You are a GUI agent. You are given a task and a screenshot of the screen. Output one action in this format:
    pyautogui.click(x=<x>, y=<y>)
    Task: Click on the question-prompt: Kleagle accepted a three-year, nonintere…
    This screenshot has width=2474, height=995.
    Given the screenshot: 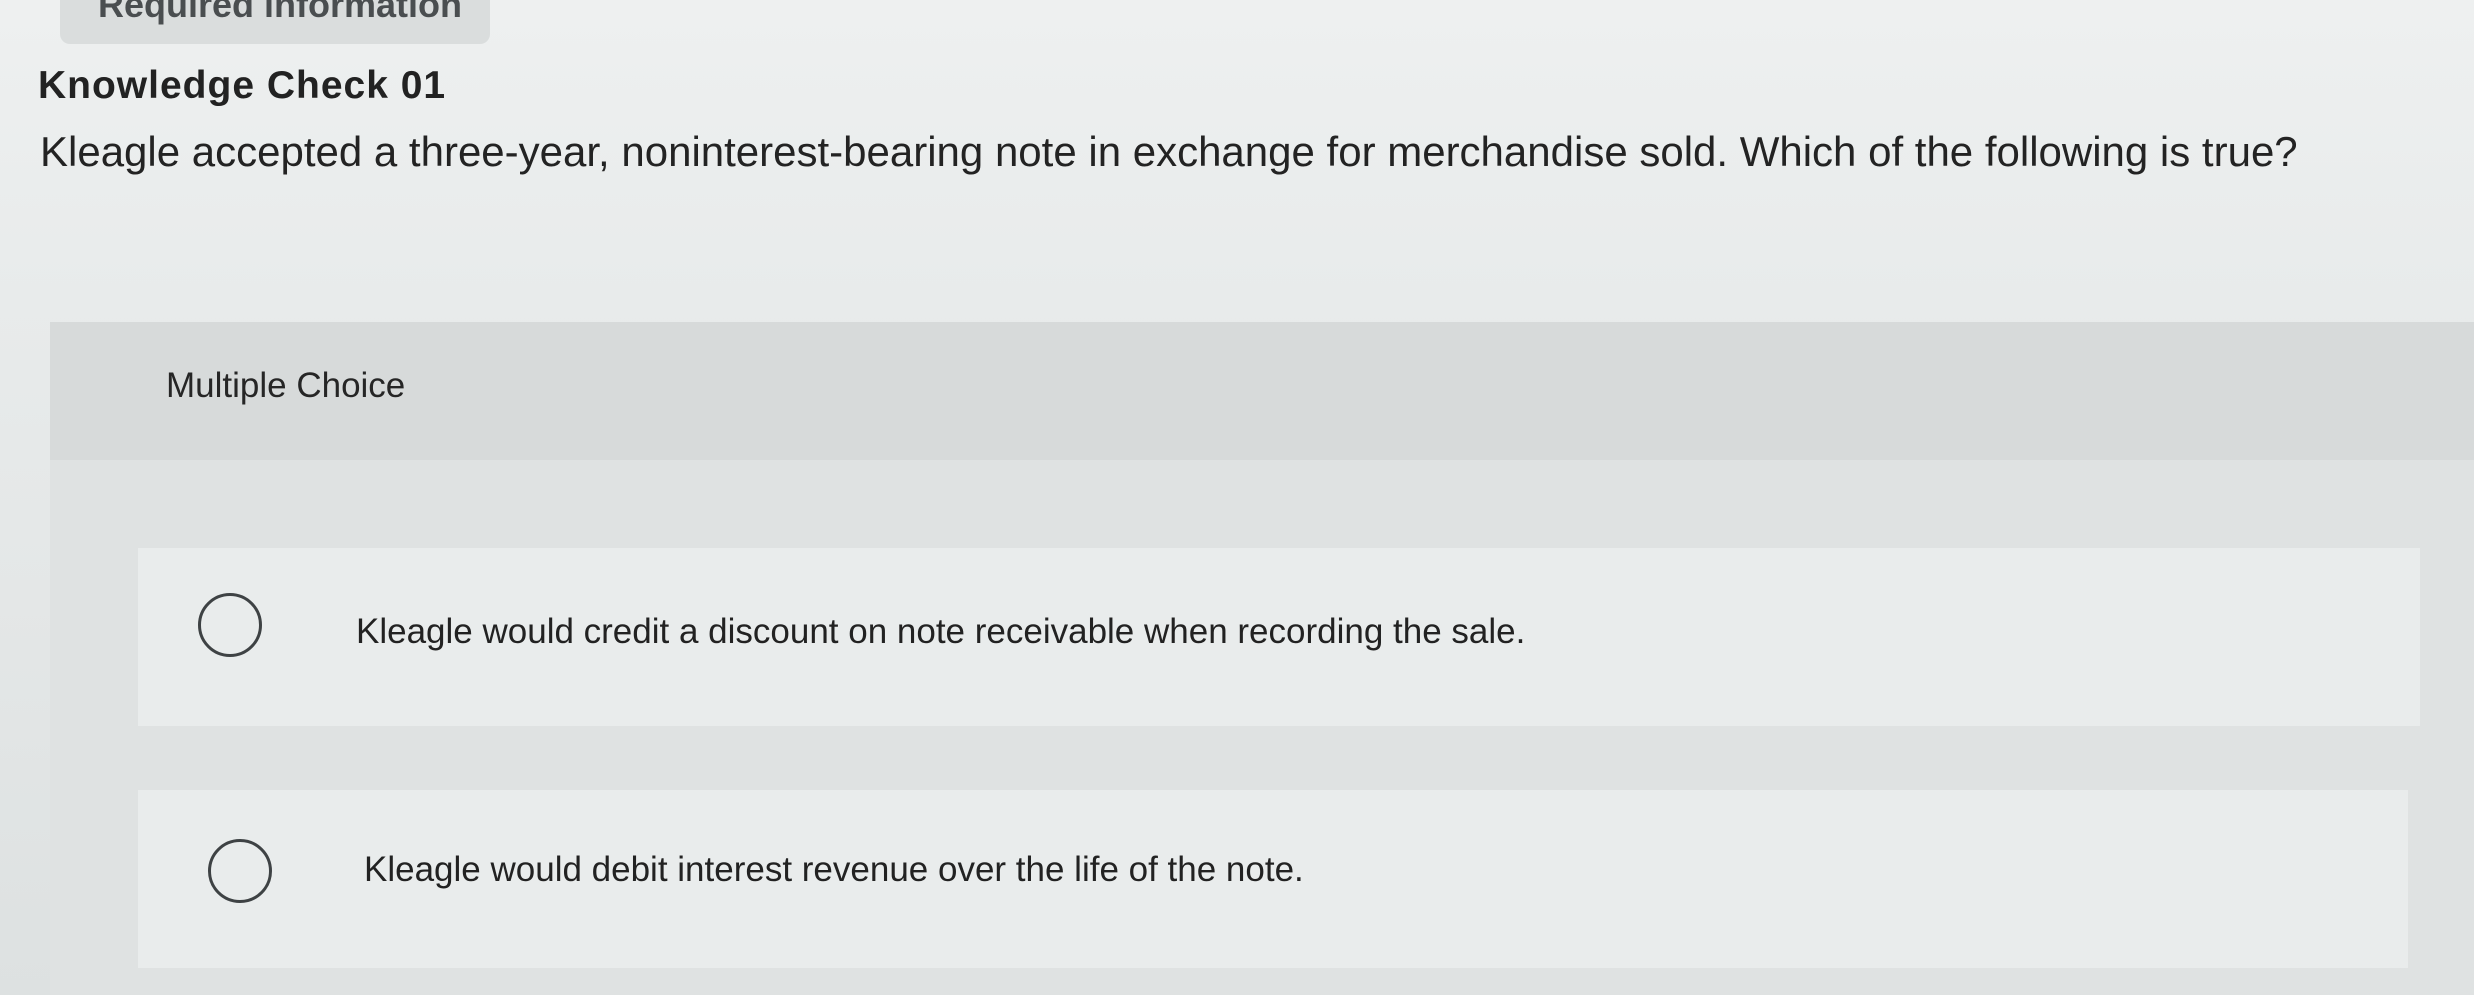 What is the action you would take?
    pyautogui.click(x=1169, y=151)
    